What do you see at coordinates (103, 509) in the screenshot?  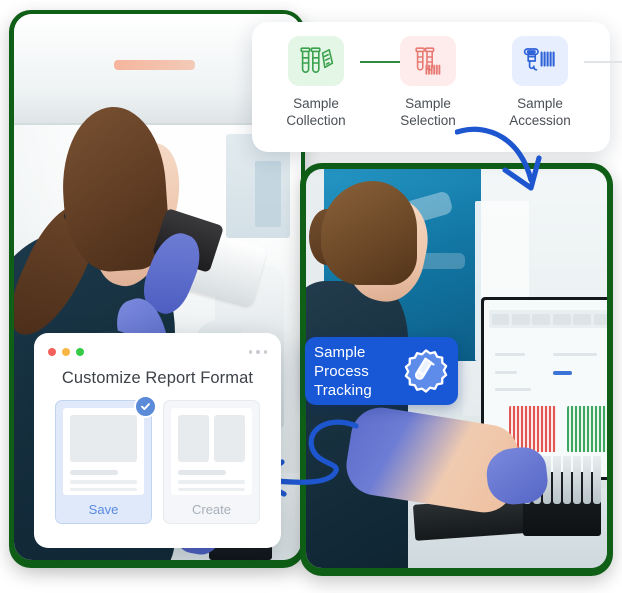 I see `save-button: Save` at bounding box center [103, 509].